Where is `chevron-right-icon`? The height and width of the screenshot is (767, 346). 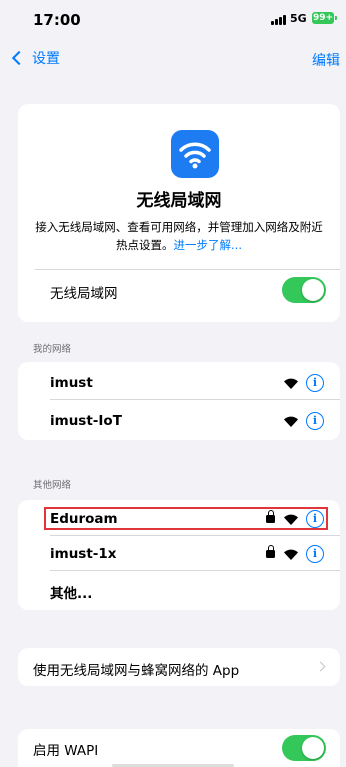 chevron-right-icon is located at coordinates (320, 666).